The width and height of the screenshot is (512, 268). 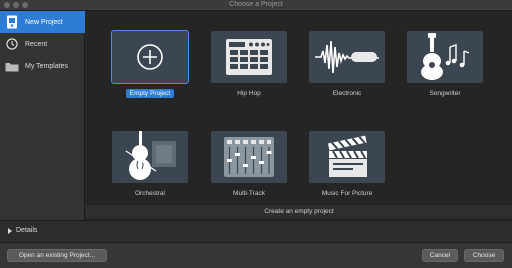 I want to click on cello-icon, so click(x=150, y=155).